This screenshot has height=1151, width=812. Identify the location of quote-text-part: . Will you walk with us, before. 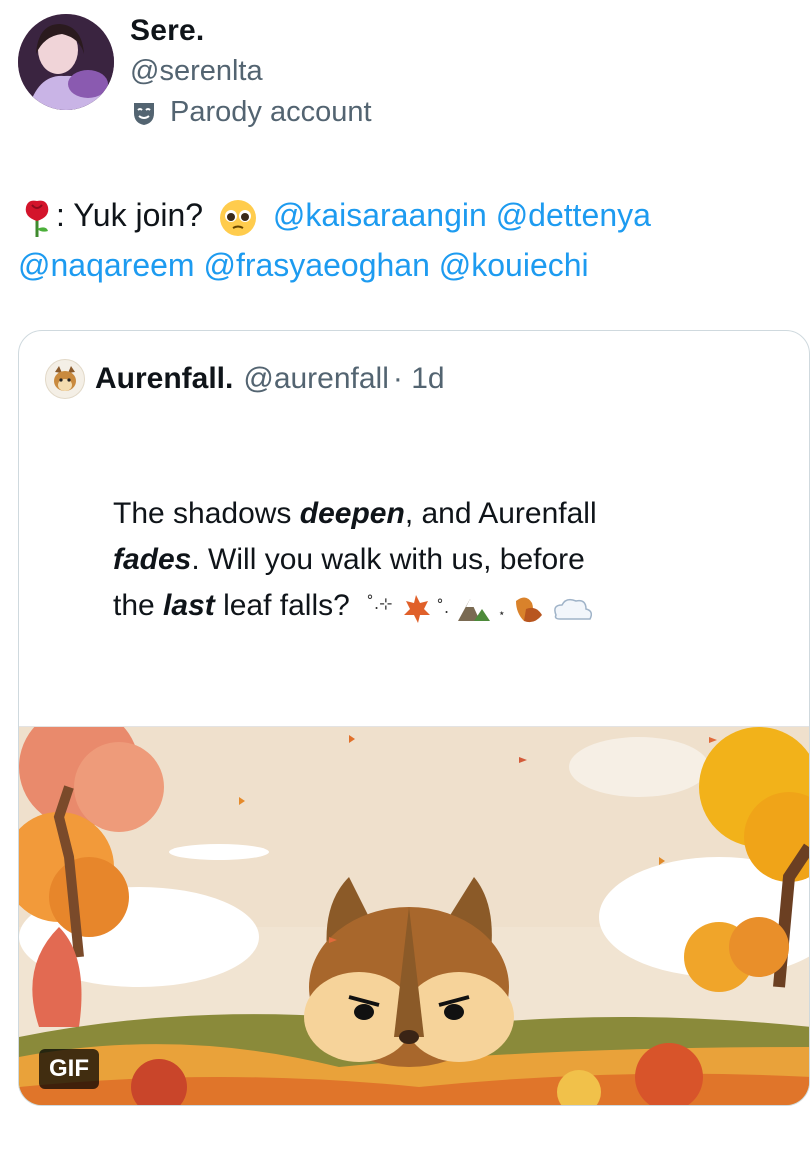
(388, 559).